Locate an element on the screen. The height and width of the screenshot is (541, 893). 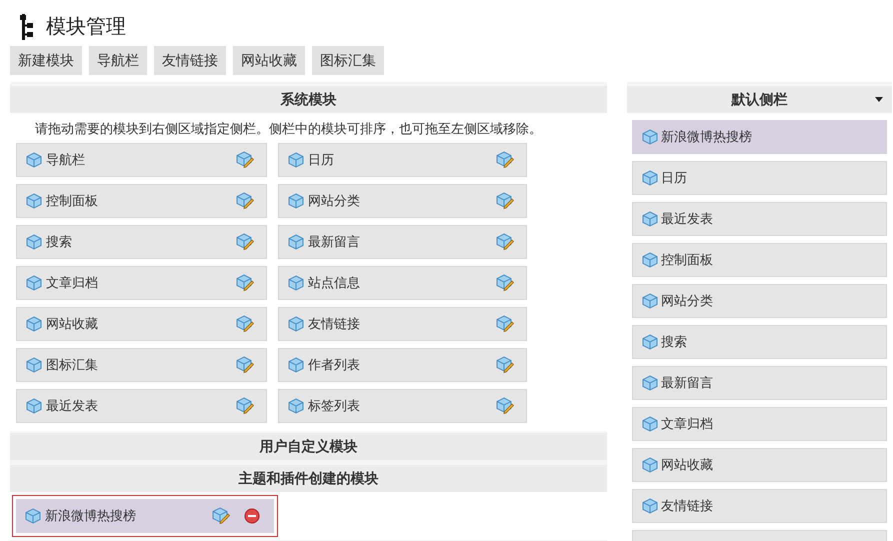
module-item: 搜索 is located at coordinates (141, 241).